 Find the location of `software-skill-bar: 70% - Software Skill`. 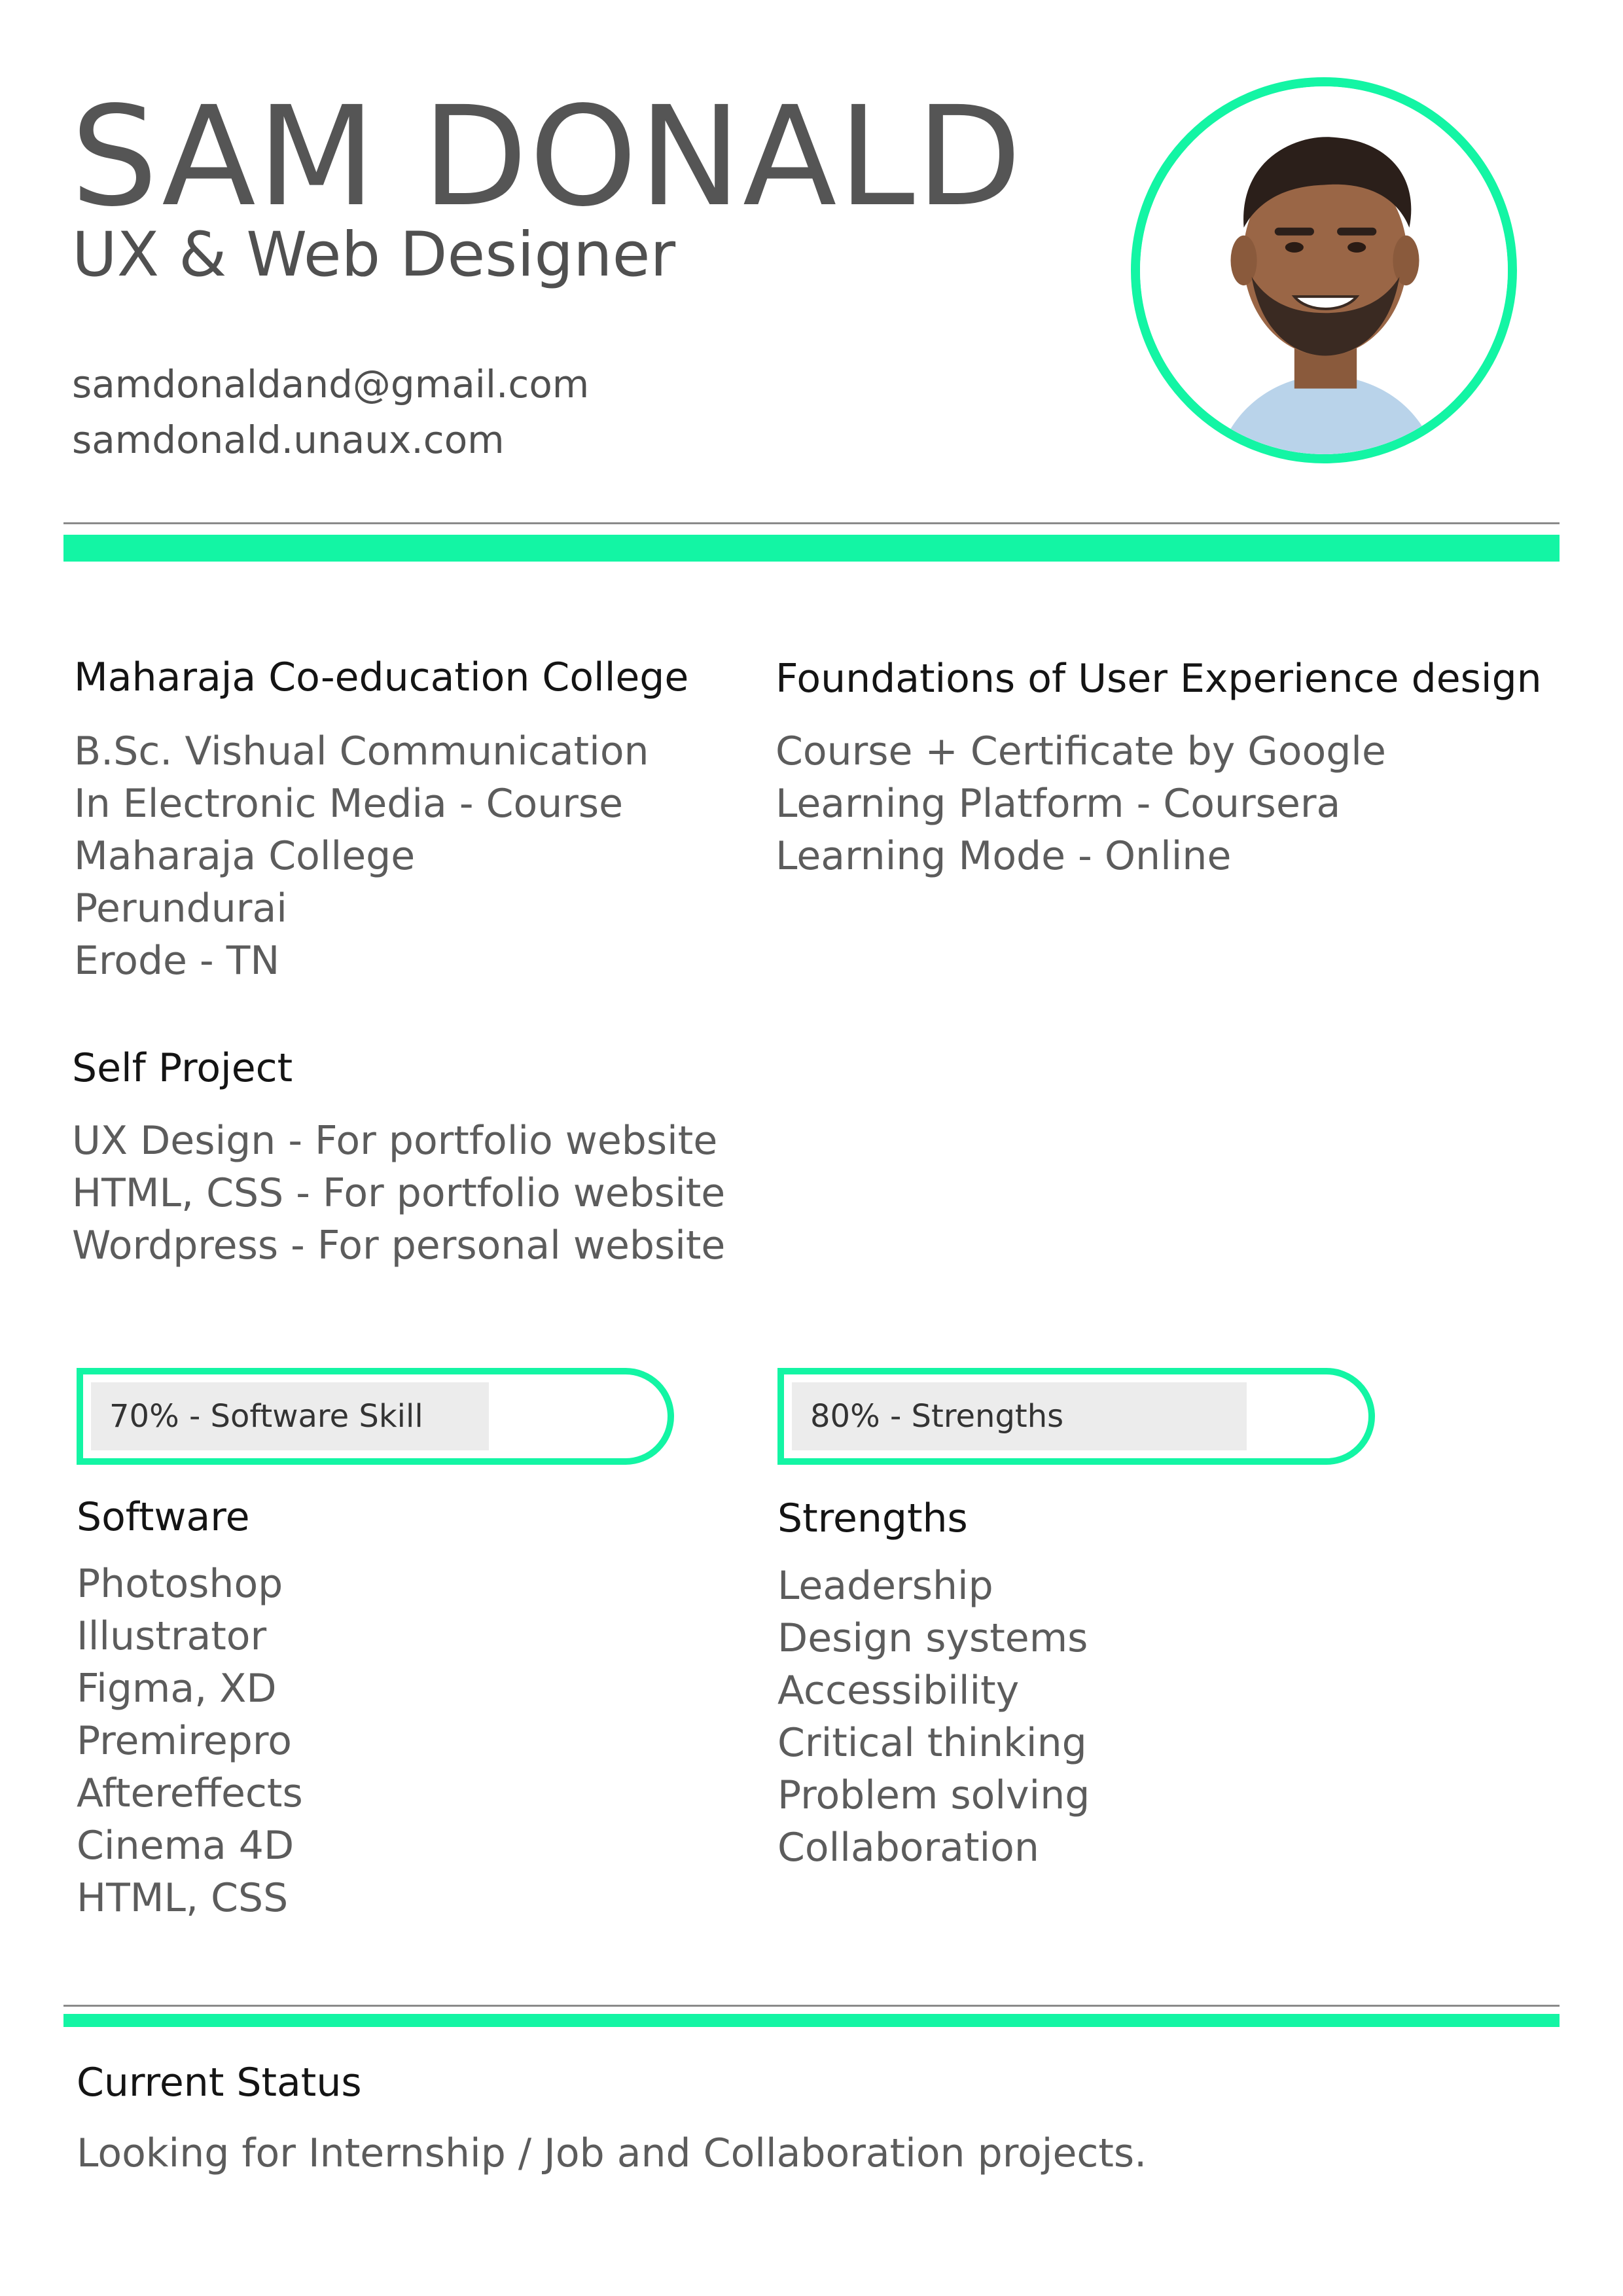

software-skill-bar: 70% - Software Skill is located at coordinates (375, 1416).